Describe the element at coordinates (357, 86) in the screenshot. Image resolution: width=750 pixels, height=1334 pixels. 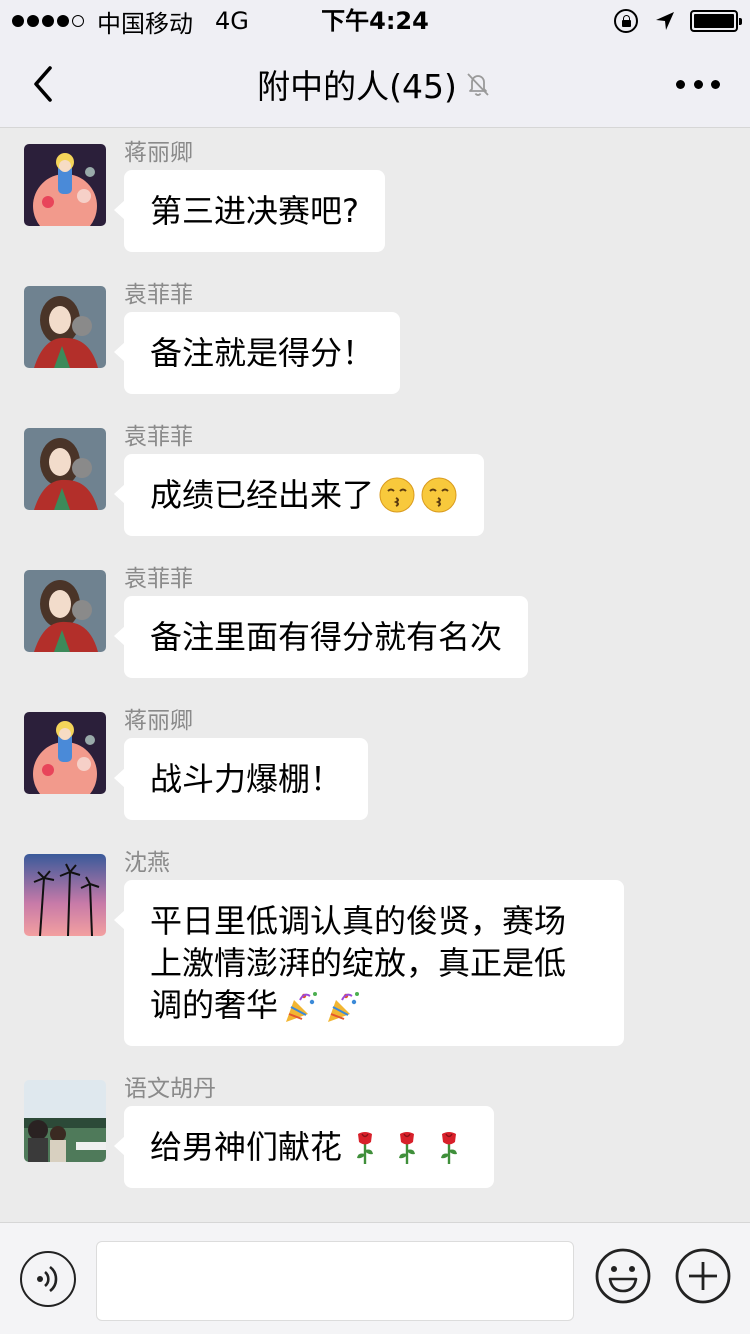
I see `chat-title: 附中的人(45)` at that location.